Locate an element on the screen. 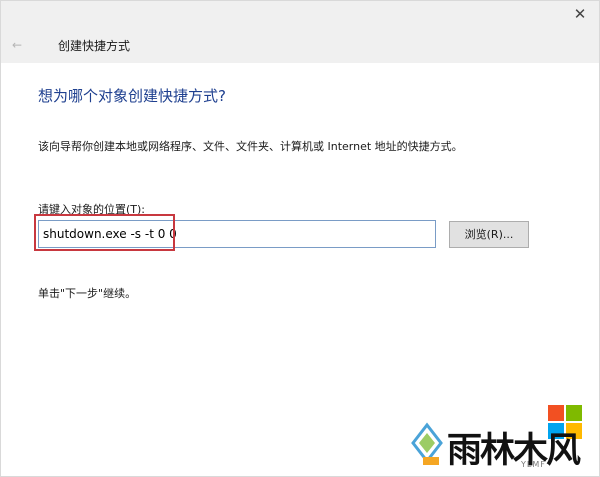 This screenshot has height=477, width=600. next-step-hint: 单击"下一步"继续。 is located at coordinates (87, 293).